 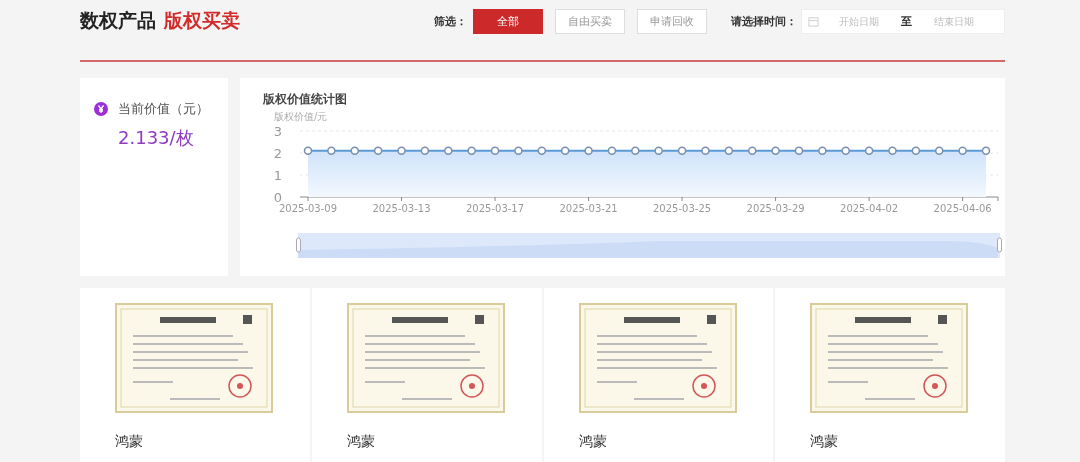 What do you see at coordinates (495, 208) in the screenshot?
I see `axis-tick-label: 2025-03-17` at bounding box center [495, 208].